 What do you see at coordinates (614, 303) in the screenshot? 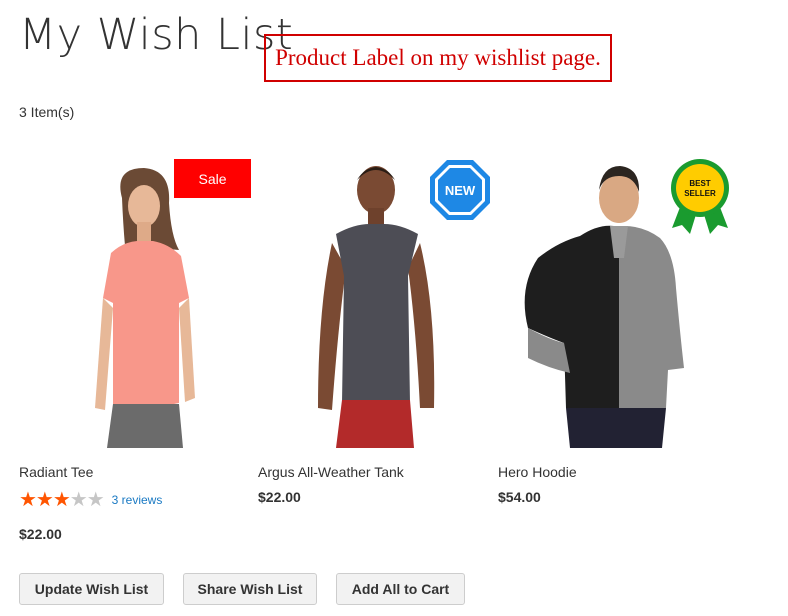
I see `product-image-hero-hoodie: BEST SELLER` at bounding box center [614, 303].